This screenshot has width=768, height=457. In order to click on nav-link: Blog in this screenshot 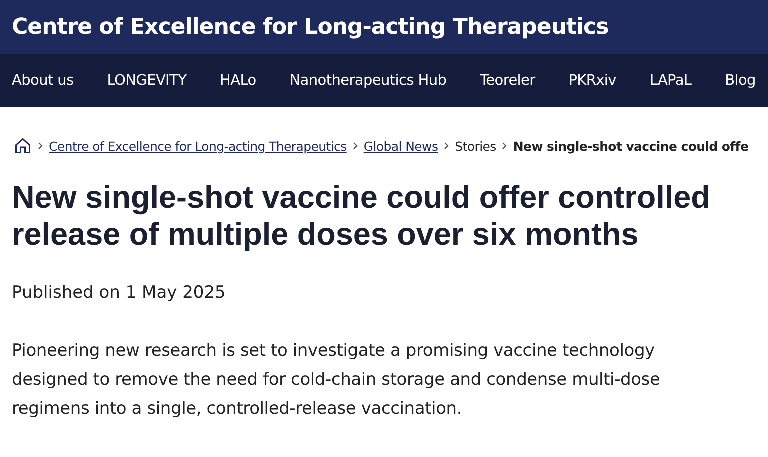, I will do `click(740, 80)`.